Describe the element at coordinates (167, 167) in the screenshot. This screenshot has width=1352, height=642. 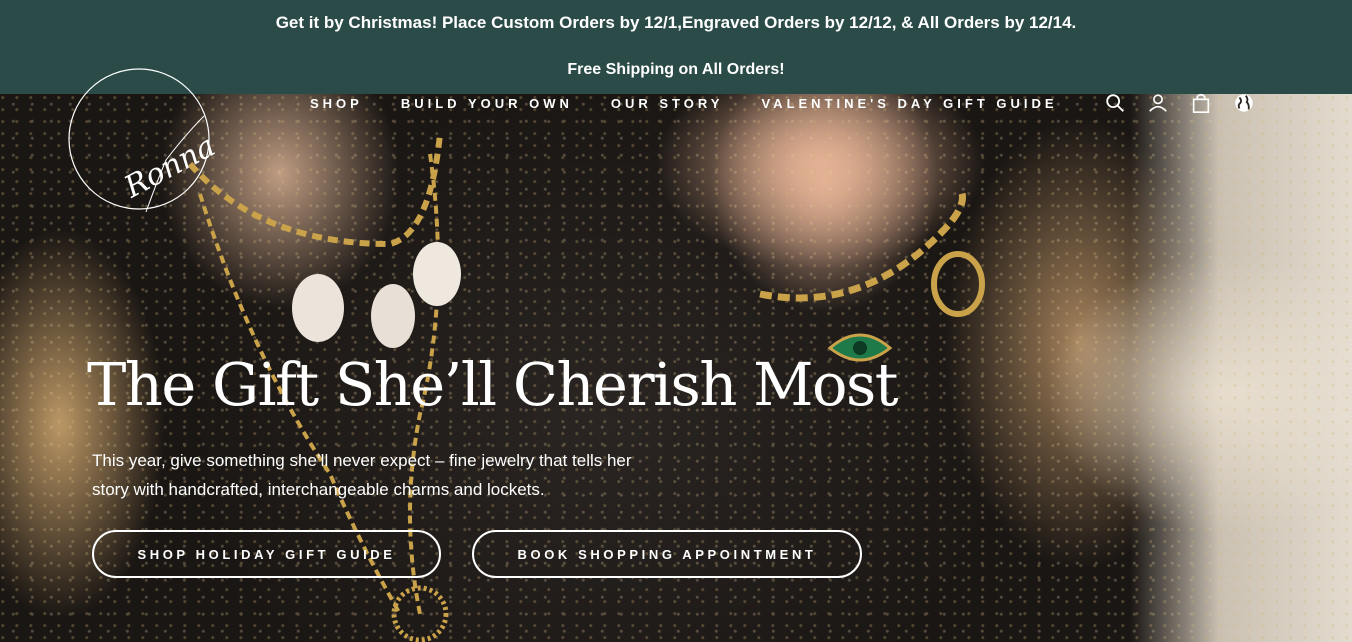
I see `logo-wordmark: Ronna` at that location.